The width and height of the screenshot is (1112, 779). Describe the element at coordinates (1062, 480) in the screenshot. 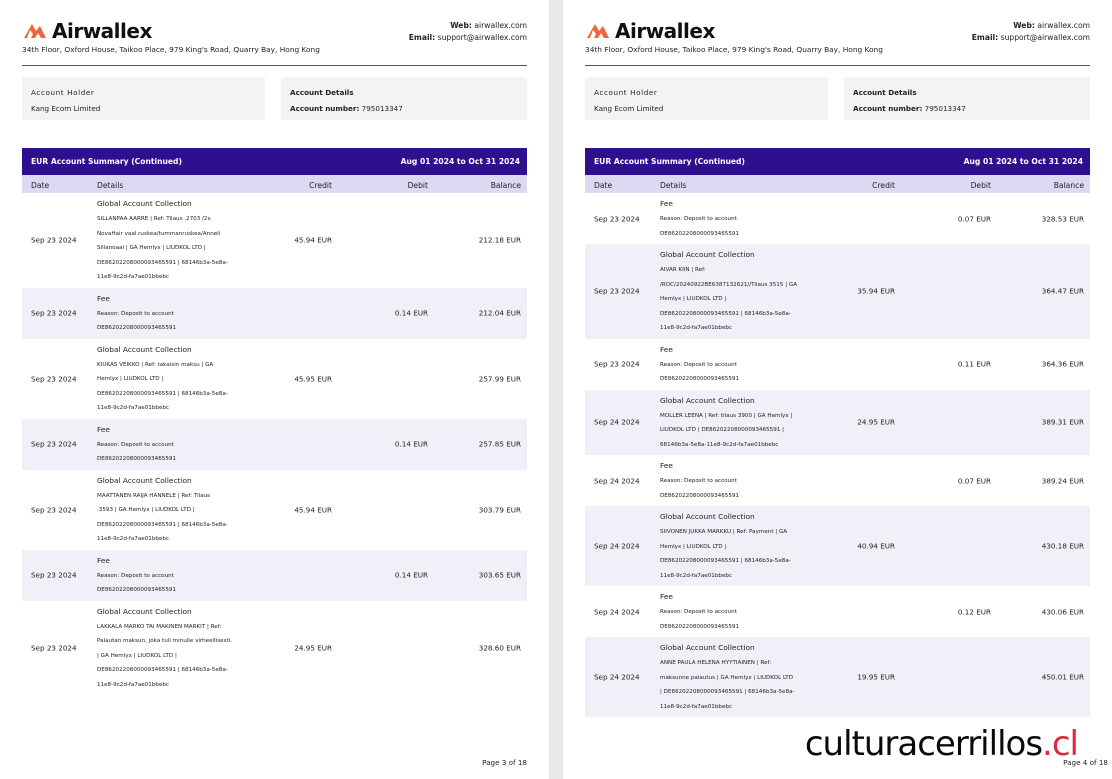

I see `row-balance: 389.24 EUR` at that location.